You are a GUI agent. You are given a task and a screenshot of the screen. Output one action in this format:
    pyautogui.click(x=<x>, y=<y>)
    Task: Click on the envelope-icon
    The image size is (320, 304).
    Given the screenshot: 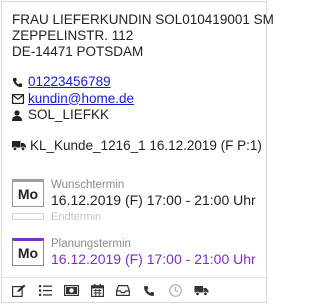 What is the action you would take?
    pyautogui.click(x=20, y=98)
    